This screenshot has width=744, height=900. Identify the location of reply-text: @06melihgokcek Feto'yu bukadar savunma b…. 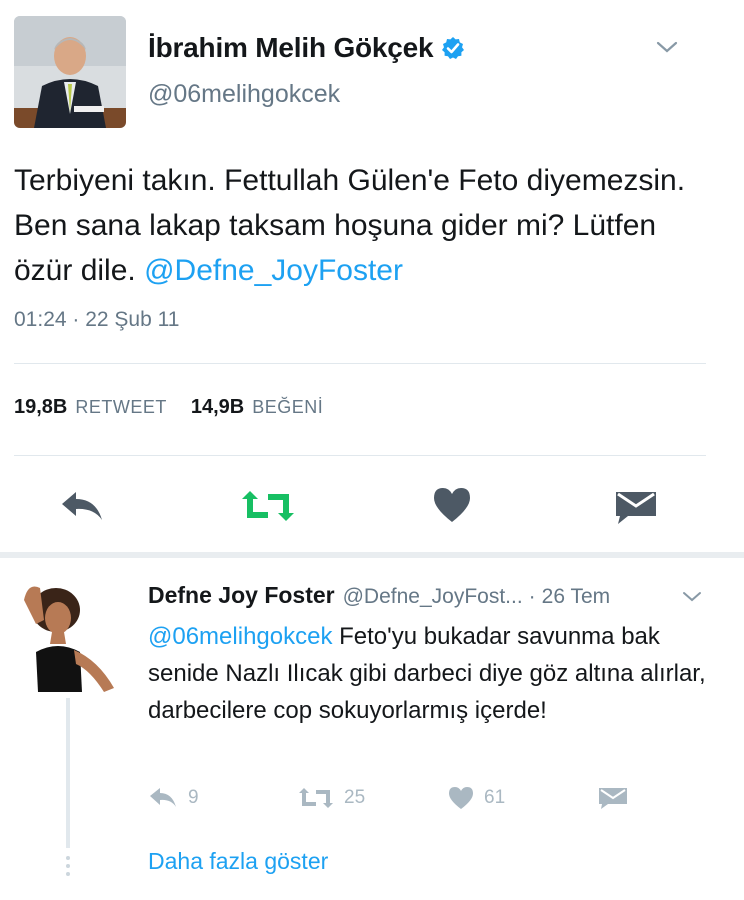
(428, 673).